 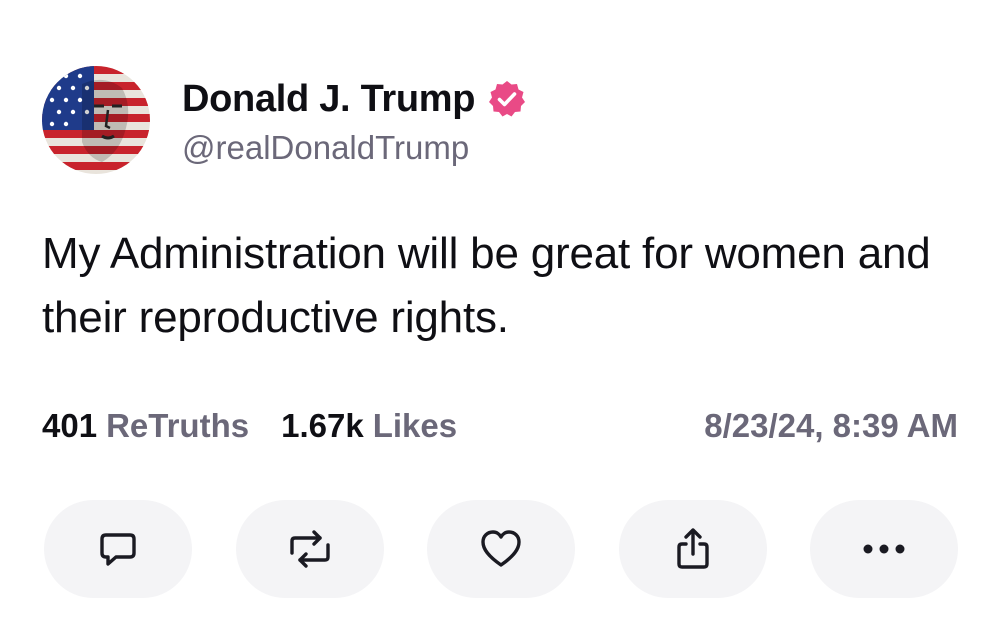 What do you see at coordinates (507, 99) in the screenshot?
I see `verified-badge-icon` at bounding box center [507, 99].